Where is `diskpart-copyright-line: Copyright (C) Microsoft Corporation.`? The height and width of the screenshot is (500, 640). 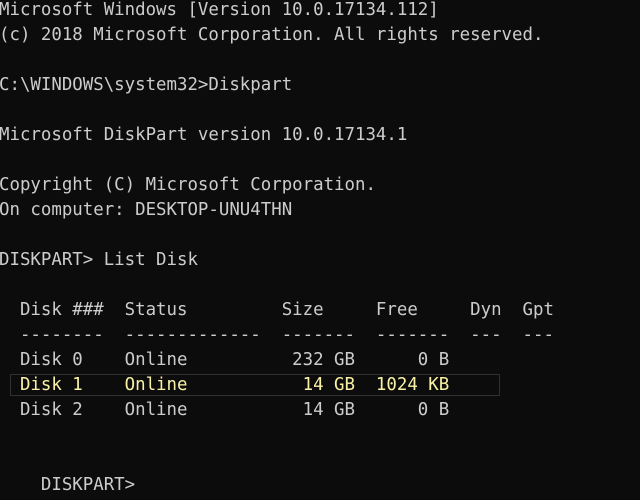
diskpart-copyright-line: Copyright (C) Microsoft Corporation. is located at coordinates (188, 185).